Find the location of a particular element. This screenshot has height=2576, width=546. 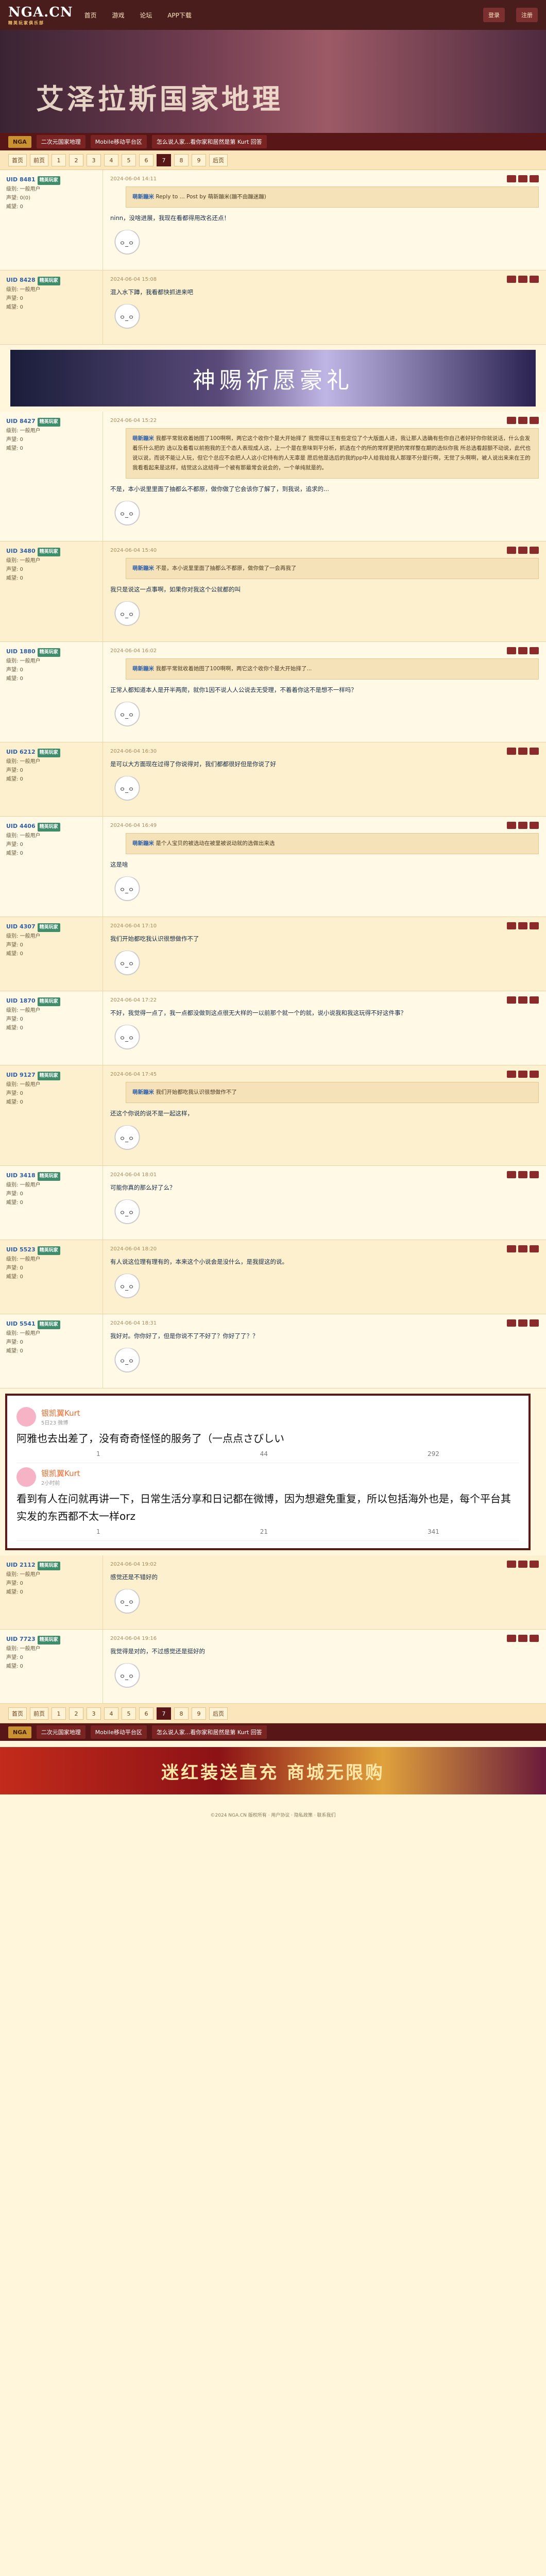

author-uid: UID 1870 is located at coordinates (21, 1000).